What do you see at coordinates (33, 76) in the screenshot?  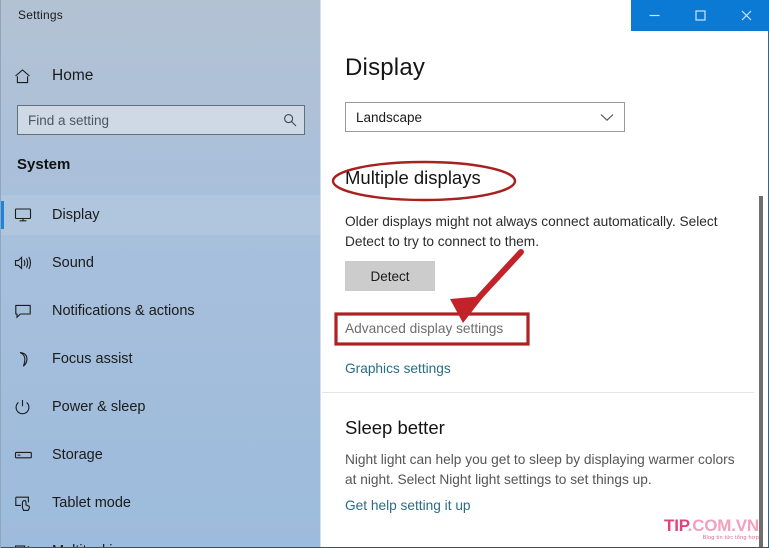 I see `home-icon` at bounding box center [33, 76].